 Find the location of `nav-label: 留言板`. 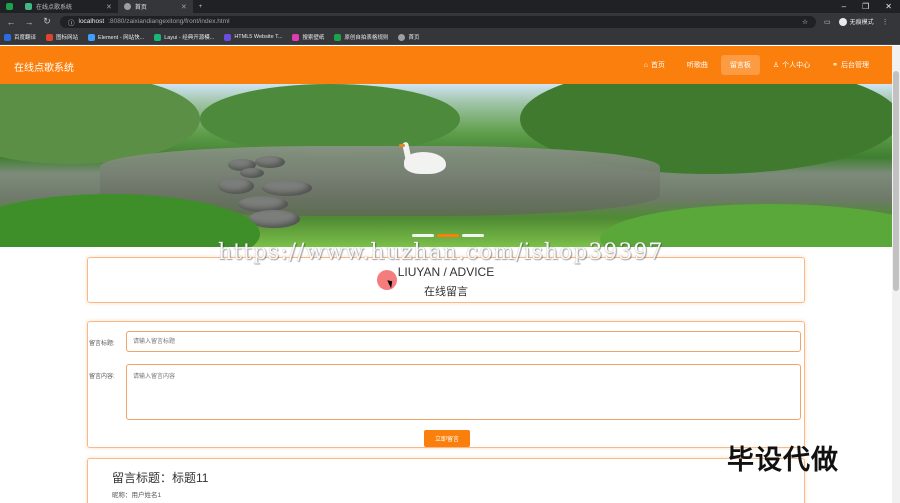

nav-label: 留言板 is located at coordinates (740, 65).